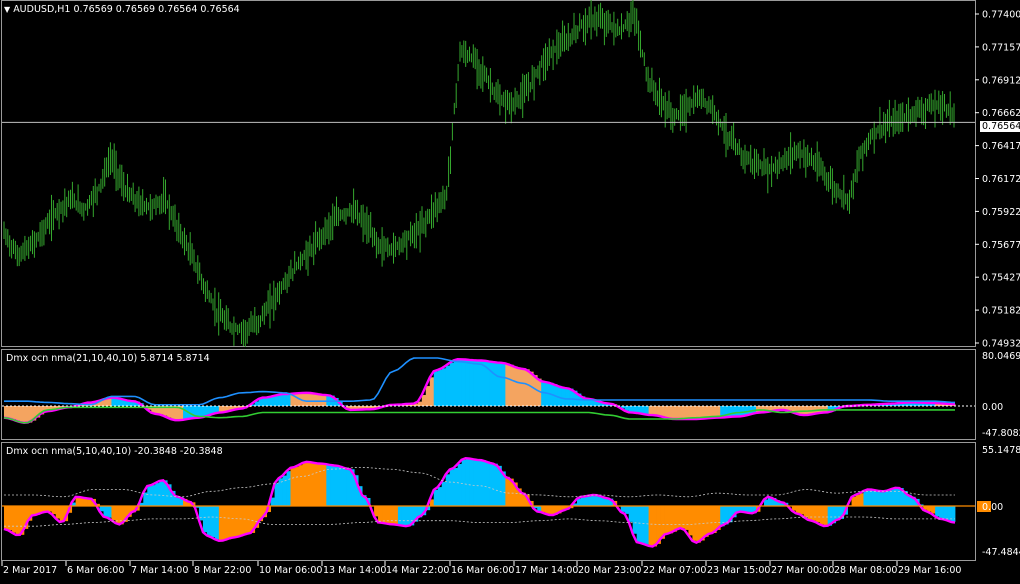 The height and width of the screenshot is (584, 1020). I want to click on indicator2-histogram, so click(479, 502).